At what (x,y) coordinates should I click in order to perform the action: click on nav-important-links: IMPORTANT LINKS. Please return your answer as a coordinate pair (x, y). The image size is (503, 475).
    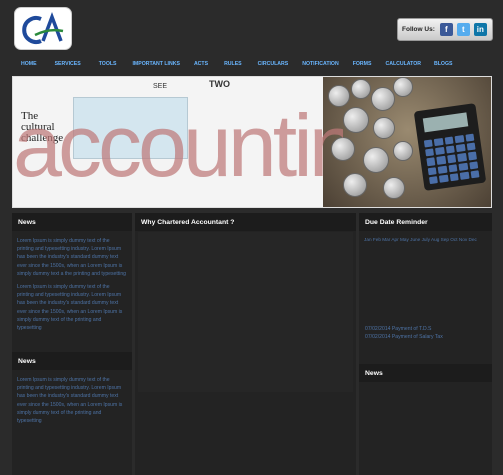
    Looking at the image, I should click on (155, 64).